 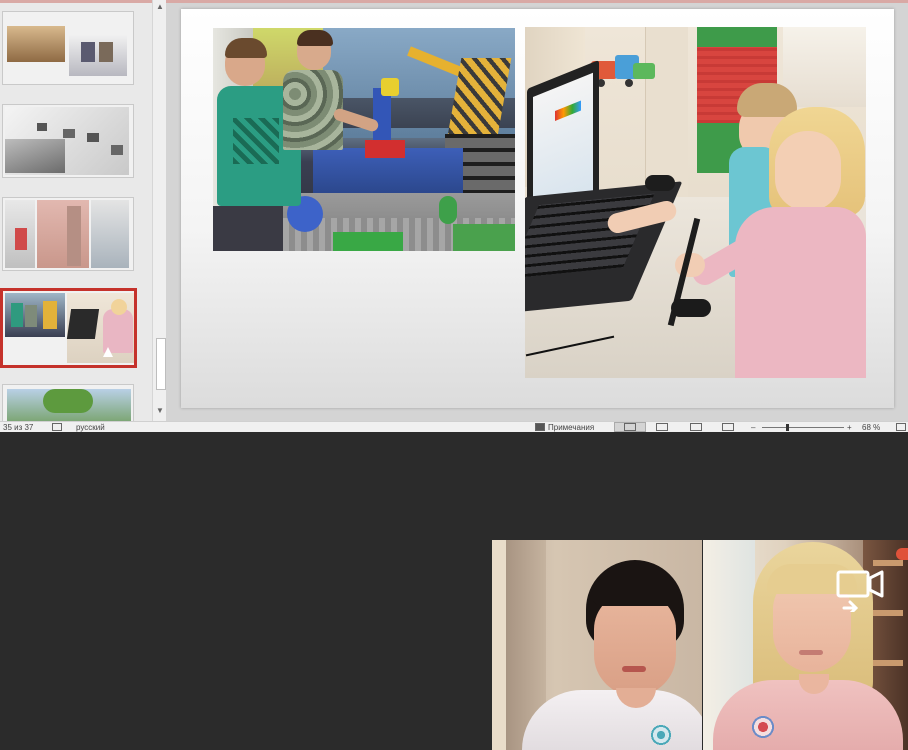 I want to click on zoom-level: 68 %, so click(x=871, y=427).